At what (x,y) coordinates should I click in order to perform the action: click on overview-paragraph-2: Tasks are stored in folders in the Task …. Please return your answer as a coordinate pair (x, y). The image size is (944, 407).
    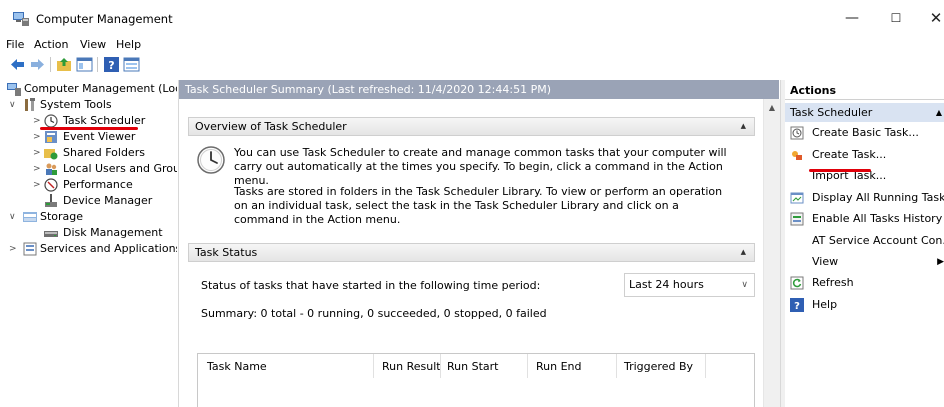
    Looking at the image, I should click on (478, 205).